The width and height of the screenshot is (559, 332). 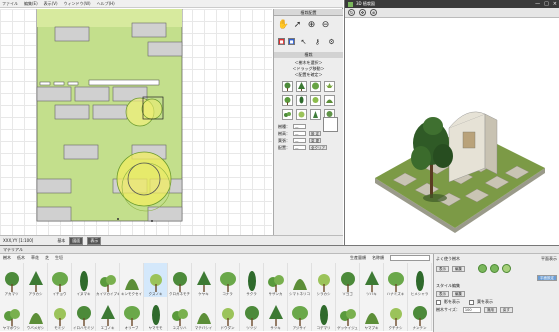 What do you see at coordinates (252, 280) in the screenshot?
I see `library-item: サクラ` at bounding box center [252, 280].